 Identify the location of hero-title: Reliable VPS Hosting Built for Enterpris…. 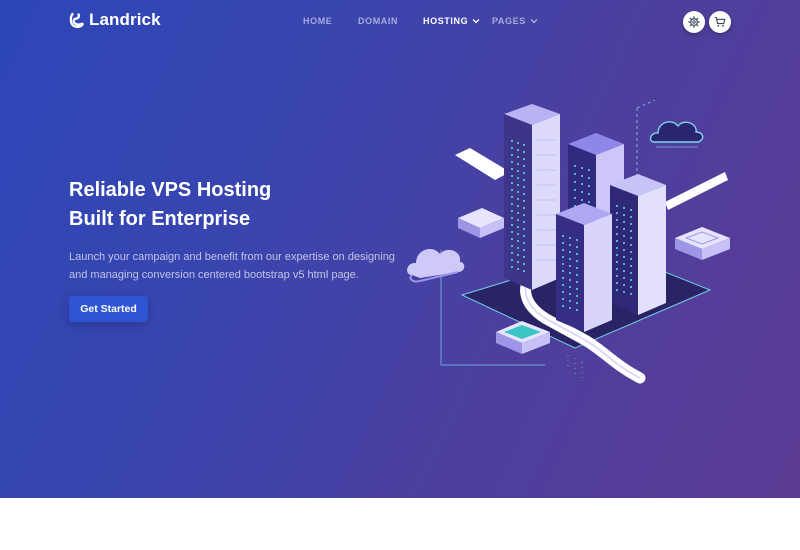
(170, 205).